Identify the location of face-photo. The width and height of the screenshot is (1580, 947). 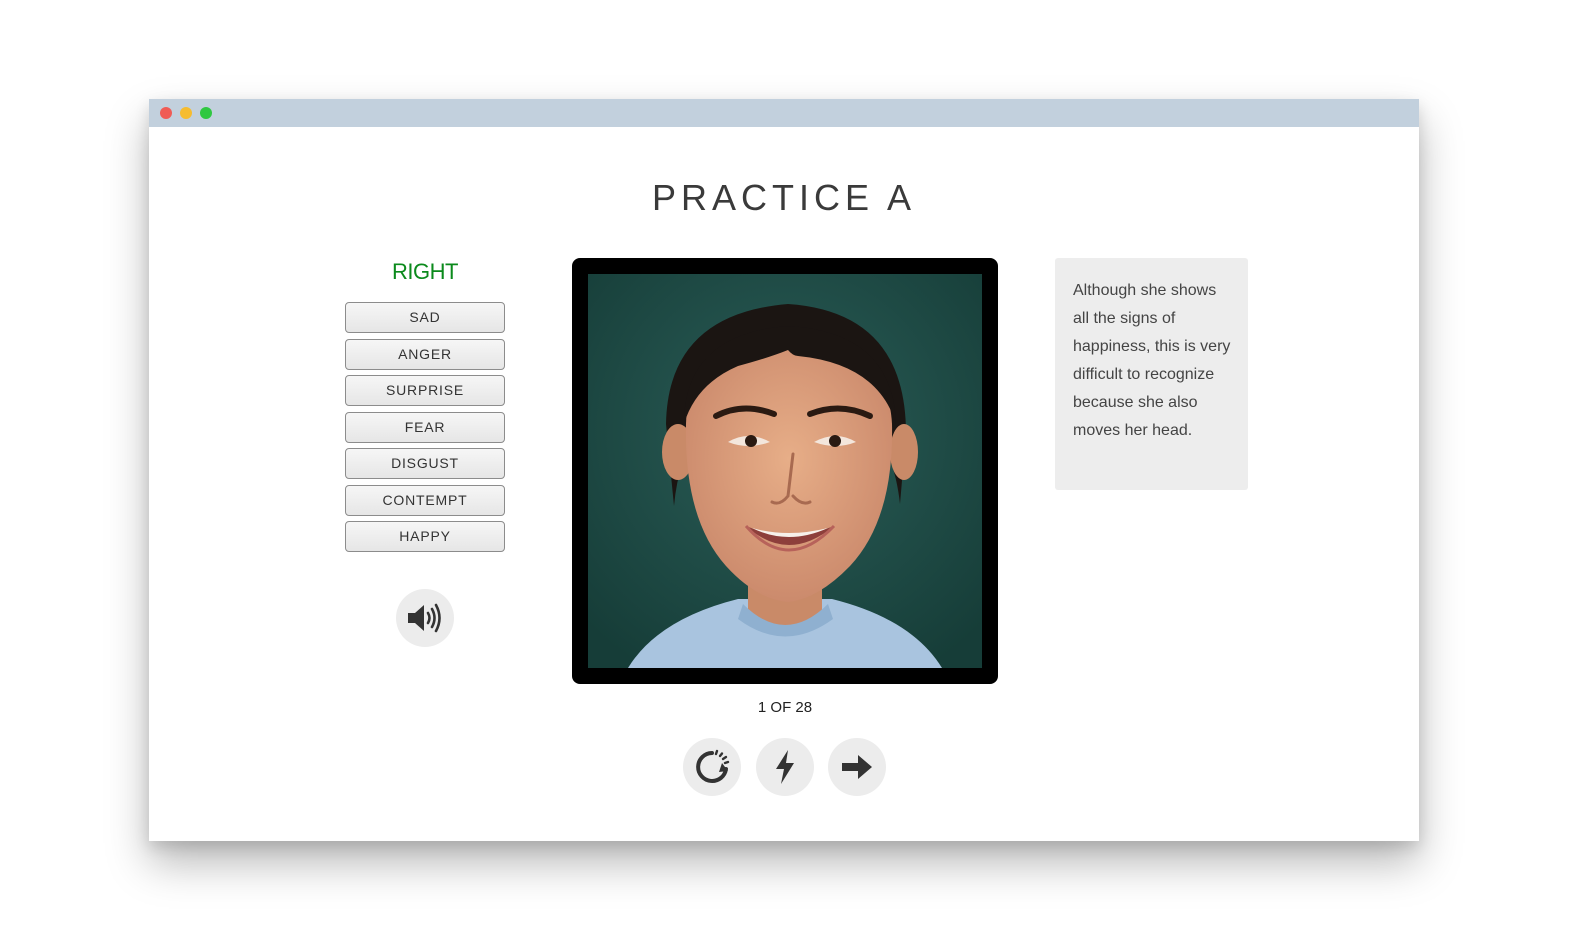
(785, 471).